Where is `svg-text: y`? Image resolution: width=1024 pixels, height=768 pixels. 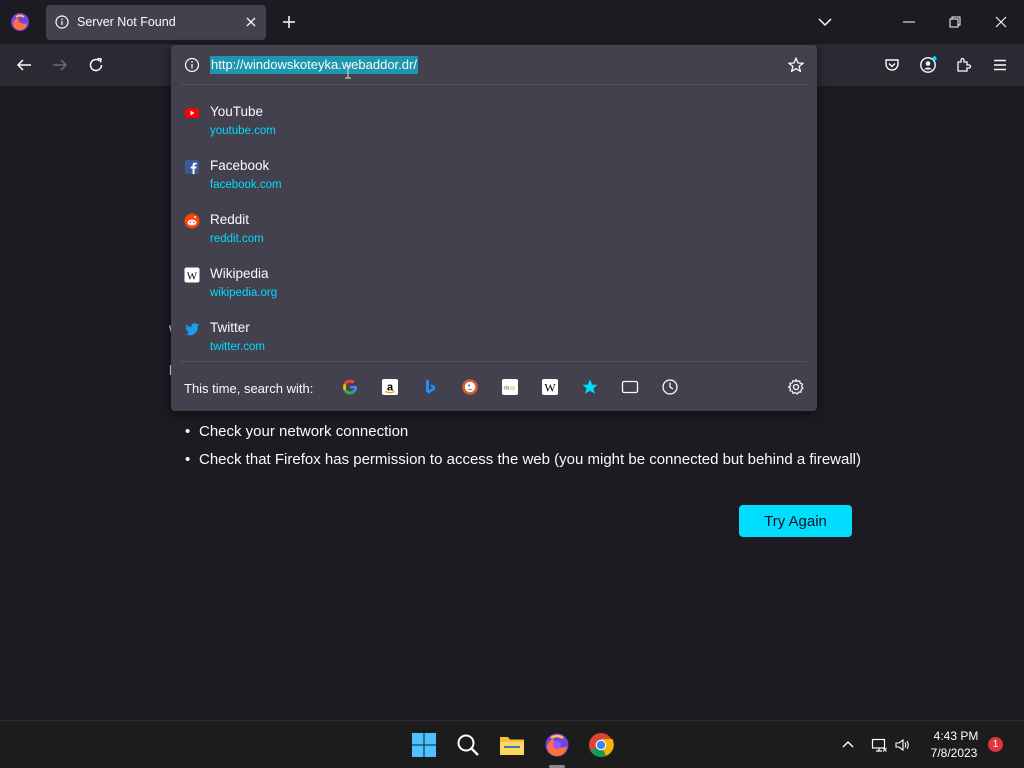 svg-text: y is located at coordinates (513, 389).